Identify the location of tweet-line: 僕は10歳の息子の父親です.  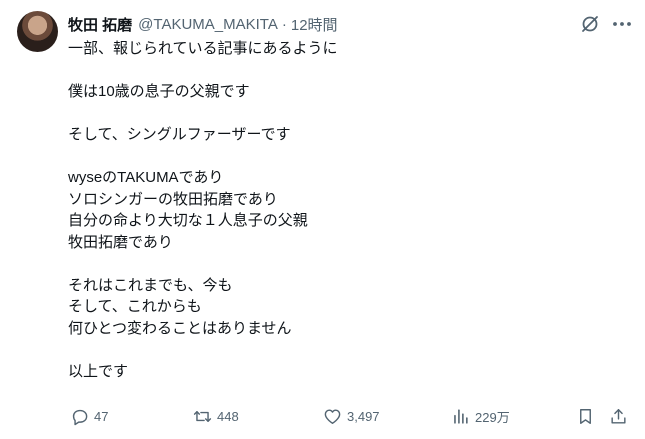
(159, 91).